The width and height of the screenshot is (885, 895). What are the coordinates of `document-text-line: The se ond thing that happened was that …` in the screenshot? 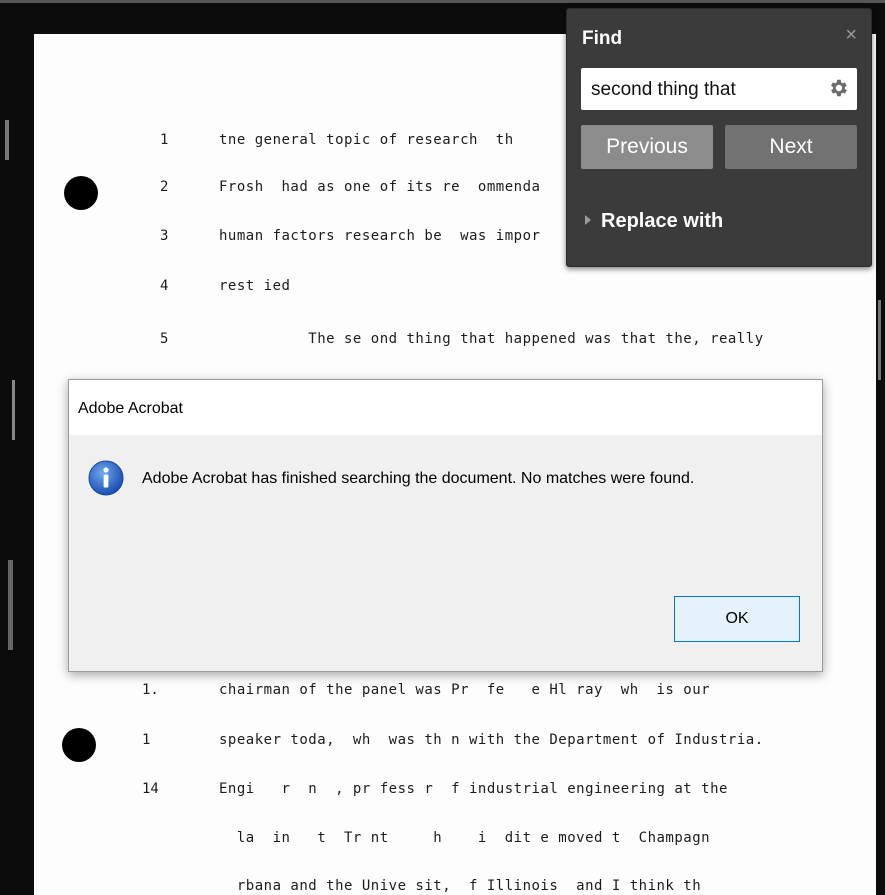 It's located at (491, 339).